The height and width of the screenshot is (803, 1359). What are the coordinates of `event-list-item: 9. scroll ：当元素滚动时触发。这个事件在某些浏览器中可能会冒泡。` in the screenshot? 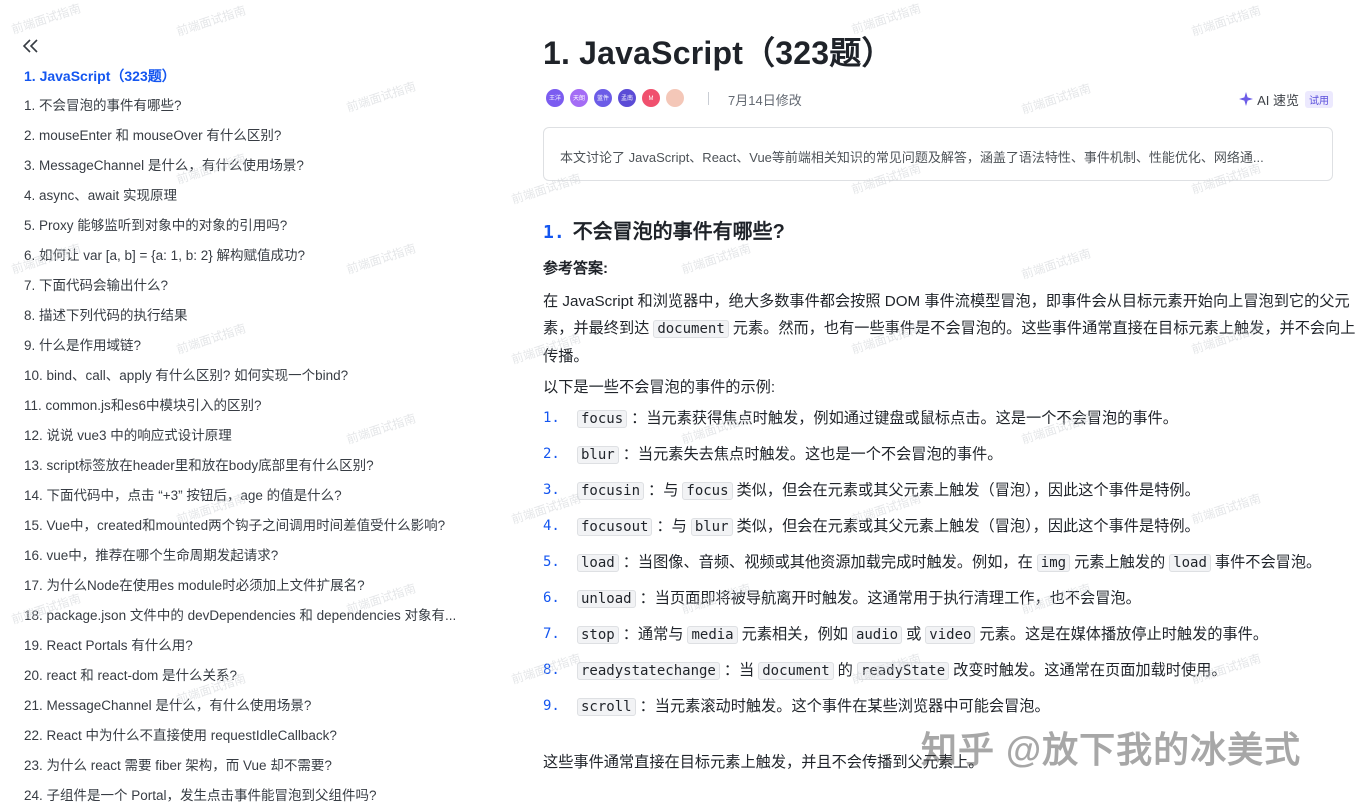 It's located at (951, 707).